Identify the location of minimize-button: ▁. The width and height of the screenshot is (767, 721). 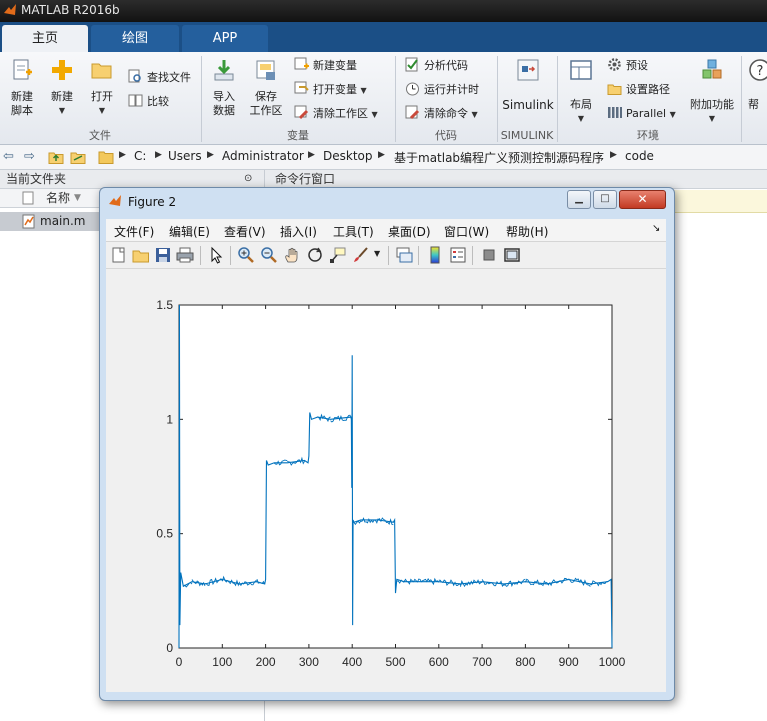
(579, 199).